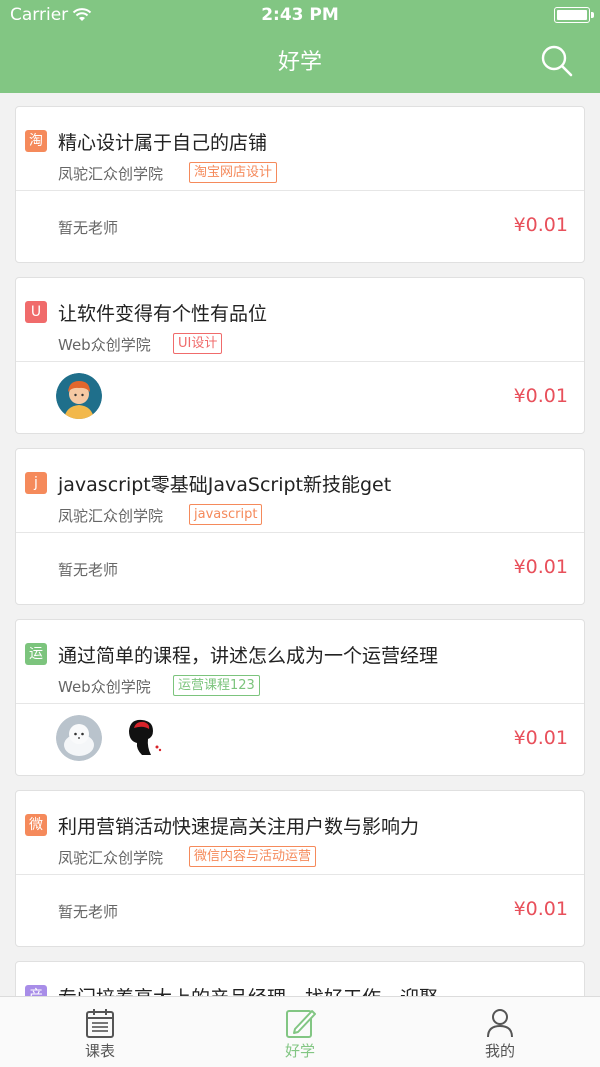  I want to click on category-badge: 微, so click(36, 825).